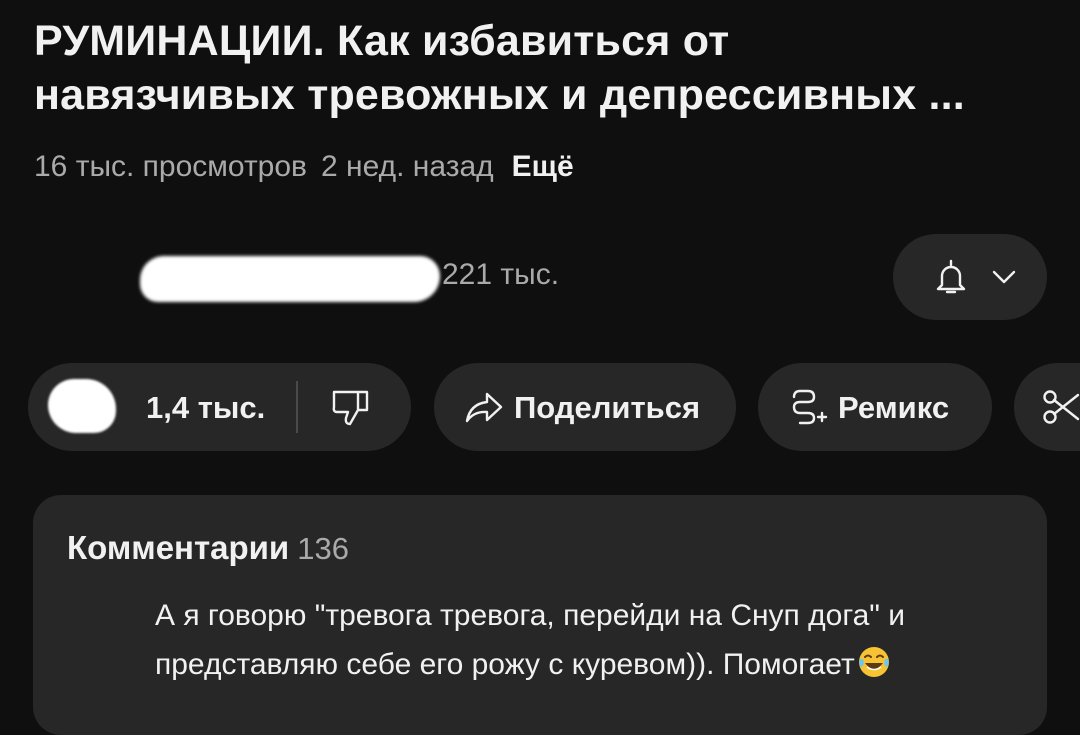 The image size is (1080, 735). Describe the element at coordinates (543, 166) in the screenshot. I see `more-button: Ещё` at that location.